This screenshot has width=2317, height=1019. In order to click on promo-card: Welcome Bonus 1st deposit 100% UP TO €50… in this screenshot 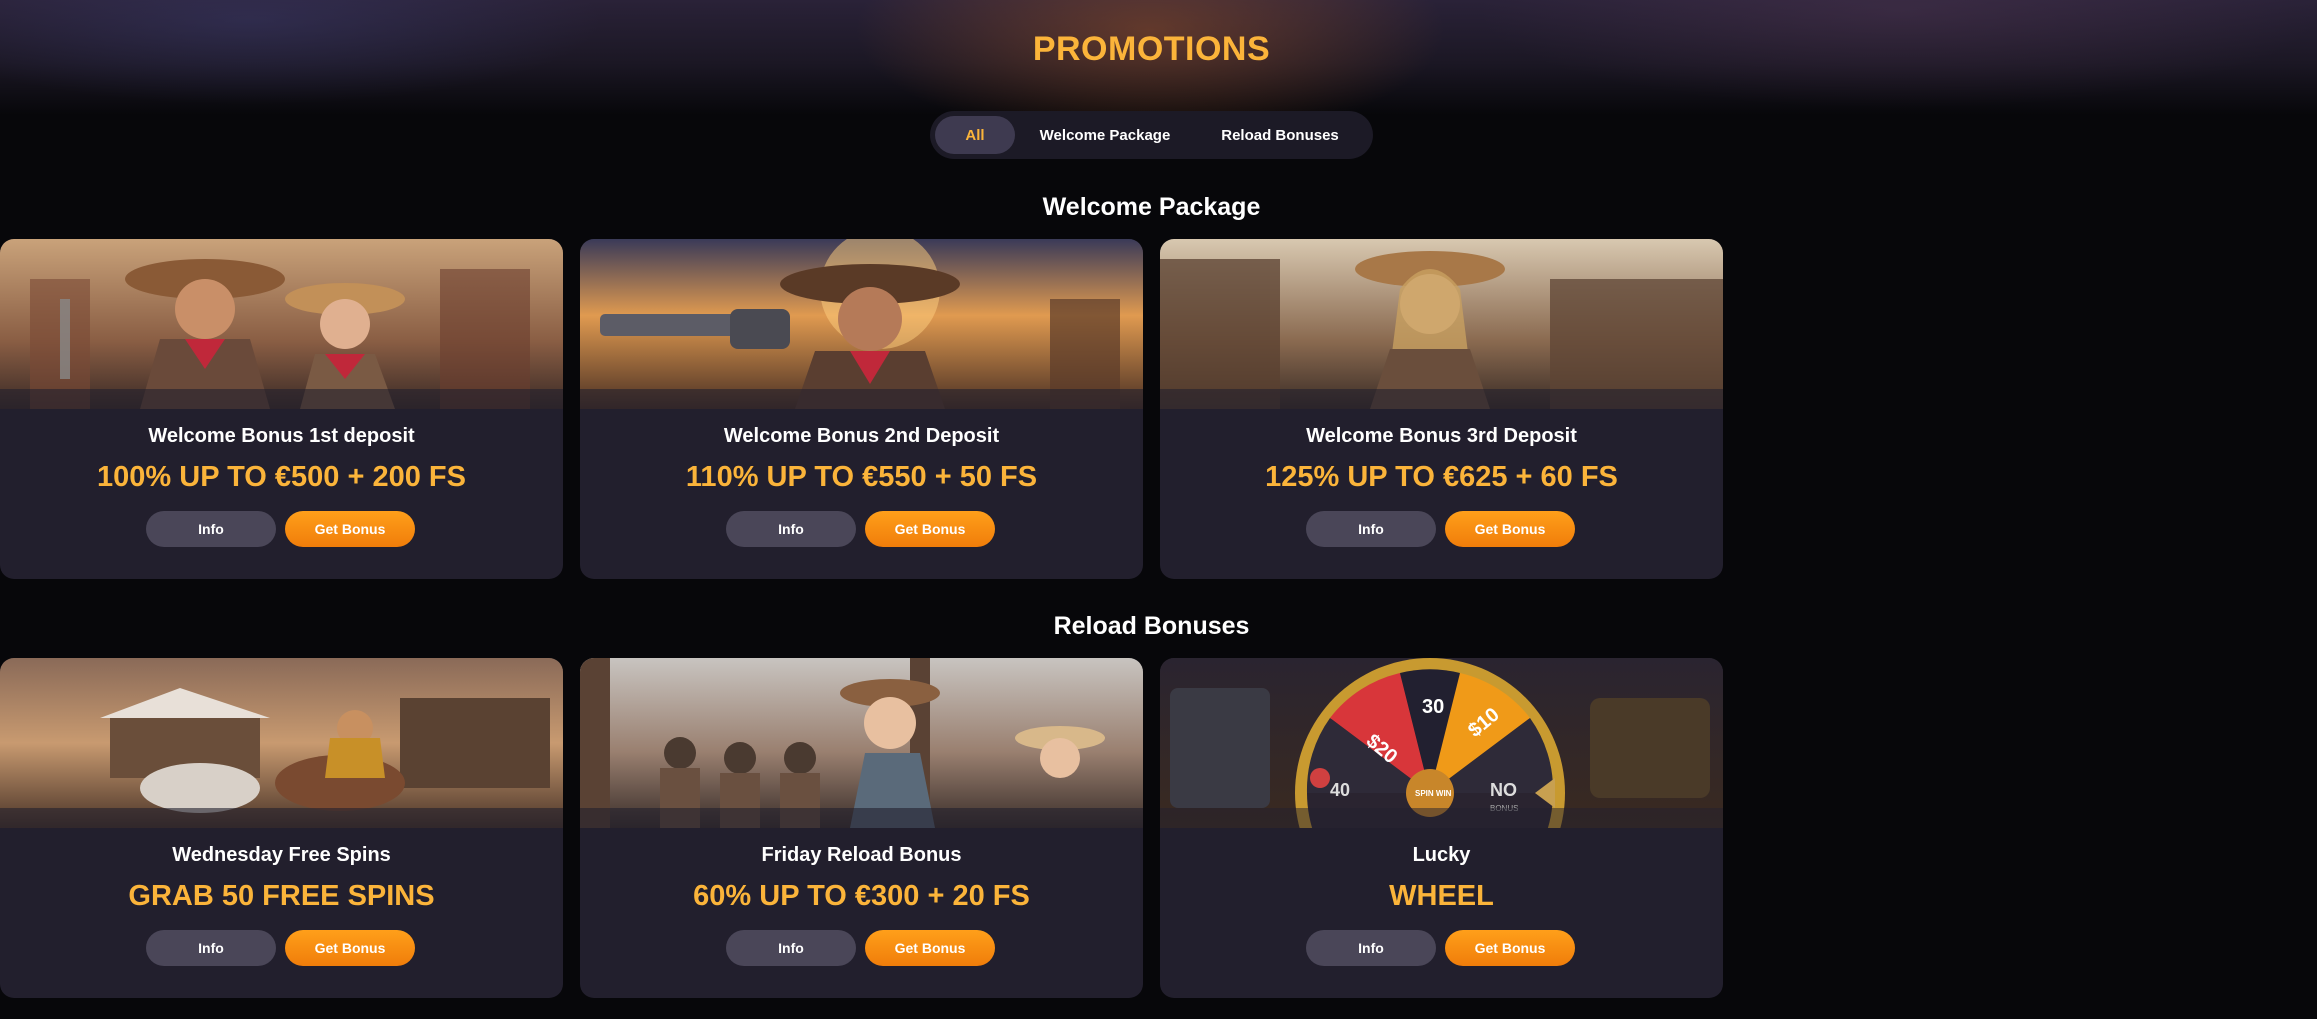, I will do `click(281, 409)`.